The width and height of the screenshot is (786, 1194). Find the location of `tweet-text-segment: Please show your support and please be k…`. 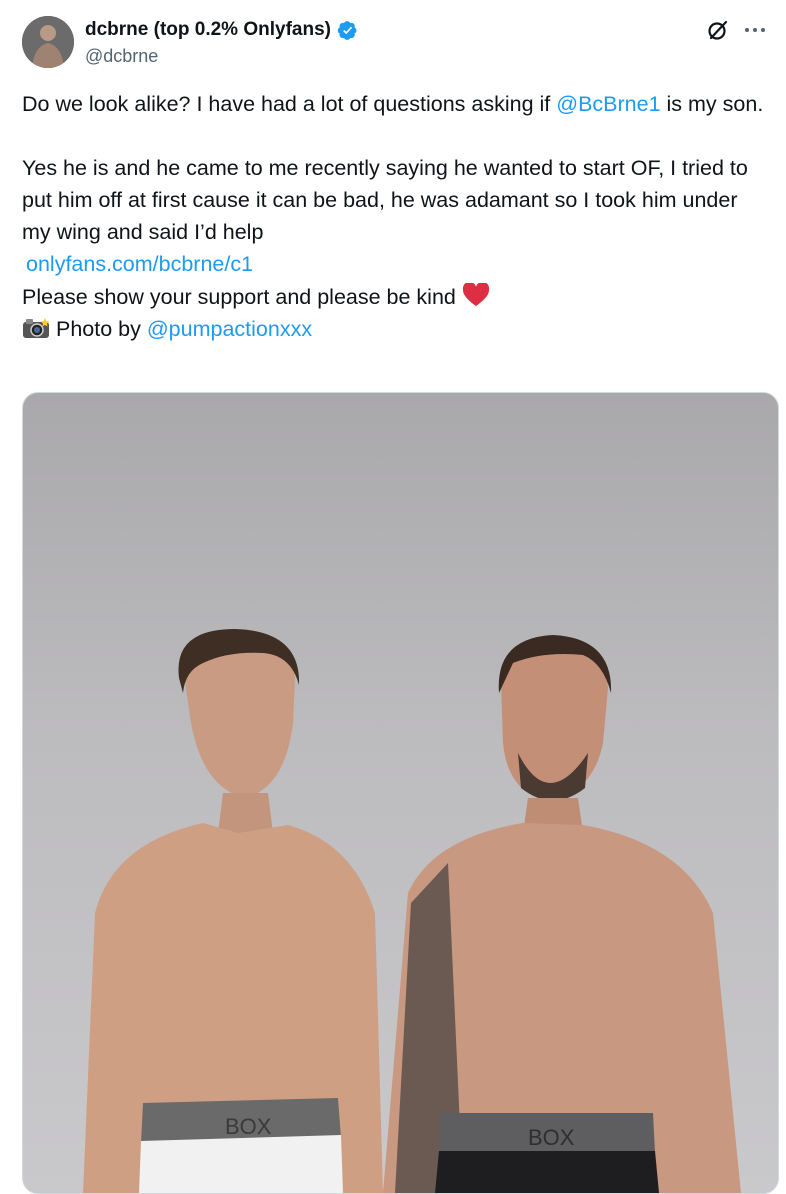

tweet-text-segment: Please show your support and please be k… is located at coordinates (242, 297).